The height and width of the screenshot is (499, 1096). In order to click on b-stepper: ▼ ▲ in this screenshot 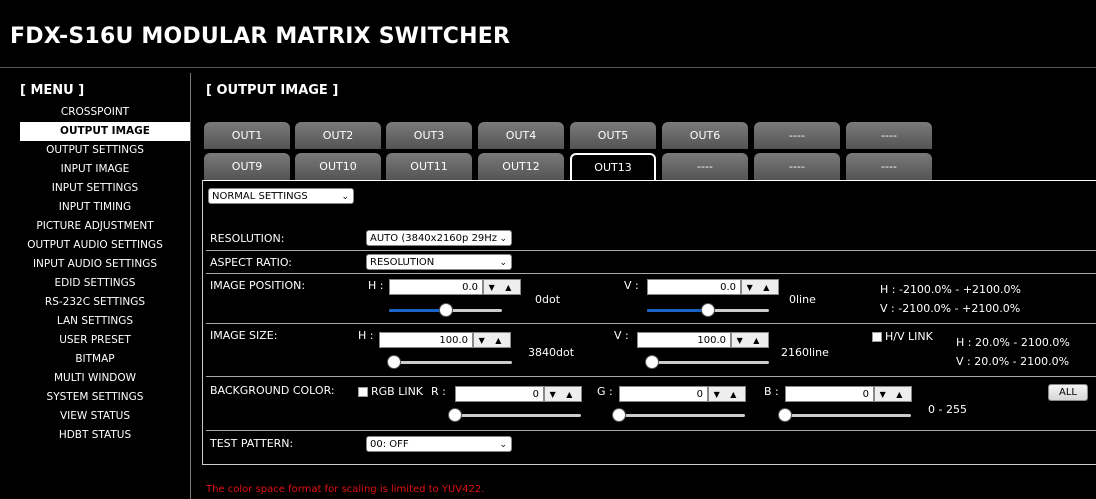, I will do `click(893, 394)`.